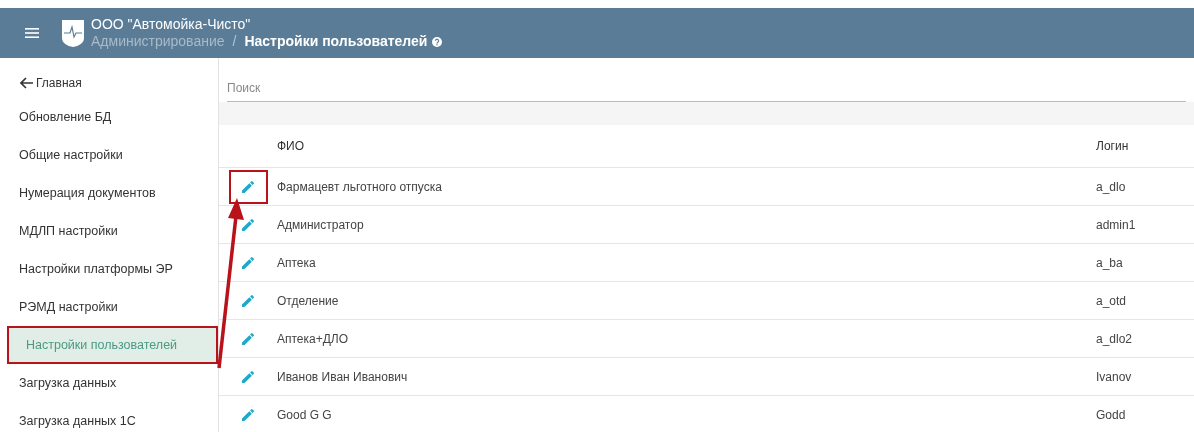 The image size is (1194, 432). What do you see at coordinates (51, 83) in the screenshot?
I see `back-link: Главная` at bounding box center [51, 83].